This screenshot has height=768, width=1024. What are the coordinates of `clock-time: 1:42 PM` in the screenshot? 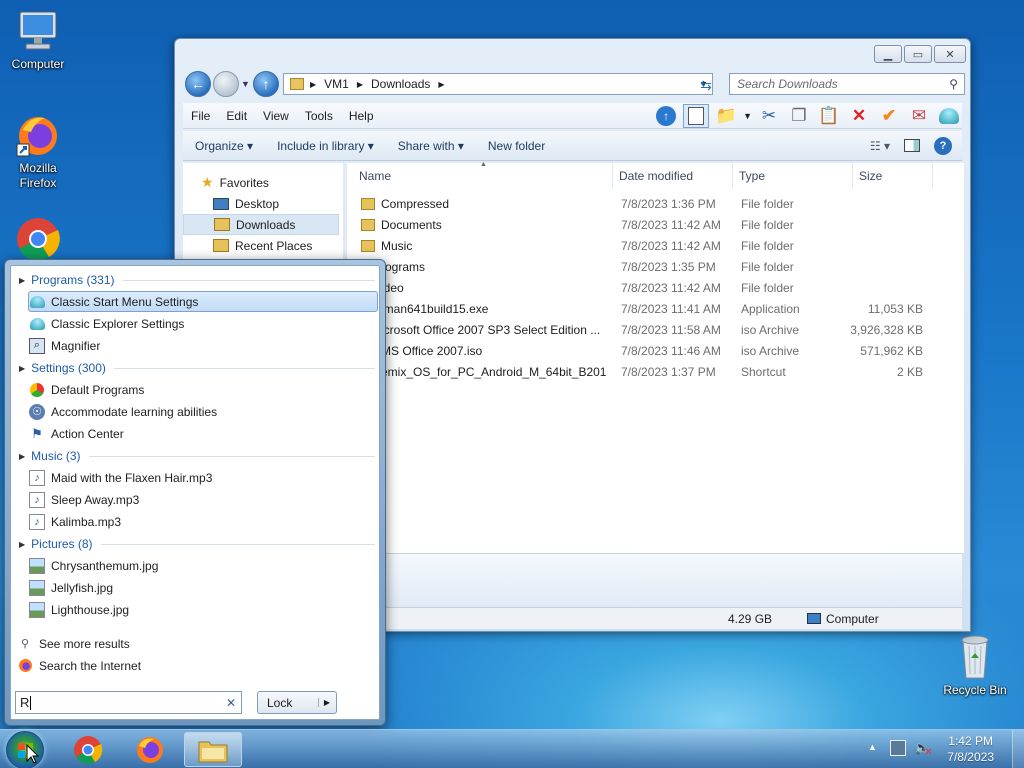 It's located at (970, 741).